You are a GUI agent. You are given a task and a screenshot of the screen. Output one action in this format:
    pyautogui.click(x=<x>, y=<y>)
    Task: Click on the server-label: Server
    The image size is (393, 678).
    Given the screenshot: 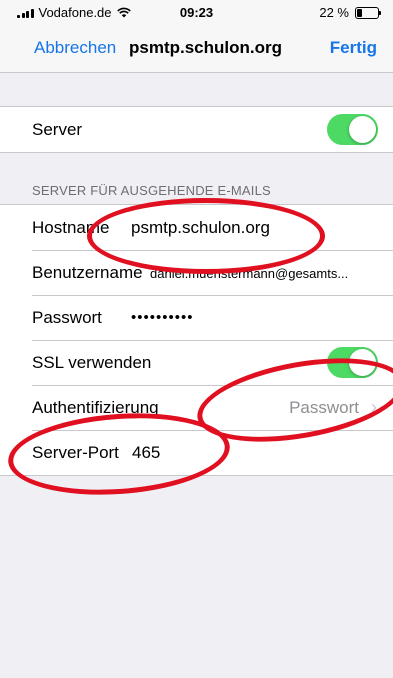 What is the action you would take?
    pyautogui.click(x=57, y=129)
    